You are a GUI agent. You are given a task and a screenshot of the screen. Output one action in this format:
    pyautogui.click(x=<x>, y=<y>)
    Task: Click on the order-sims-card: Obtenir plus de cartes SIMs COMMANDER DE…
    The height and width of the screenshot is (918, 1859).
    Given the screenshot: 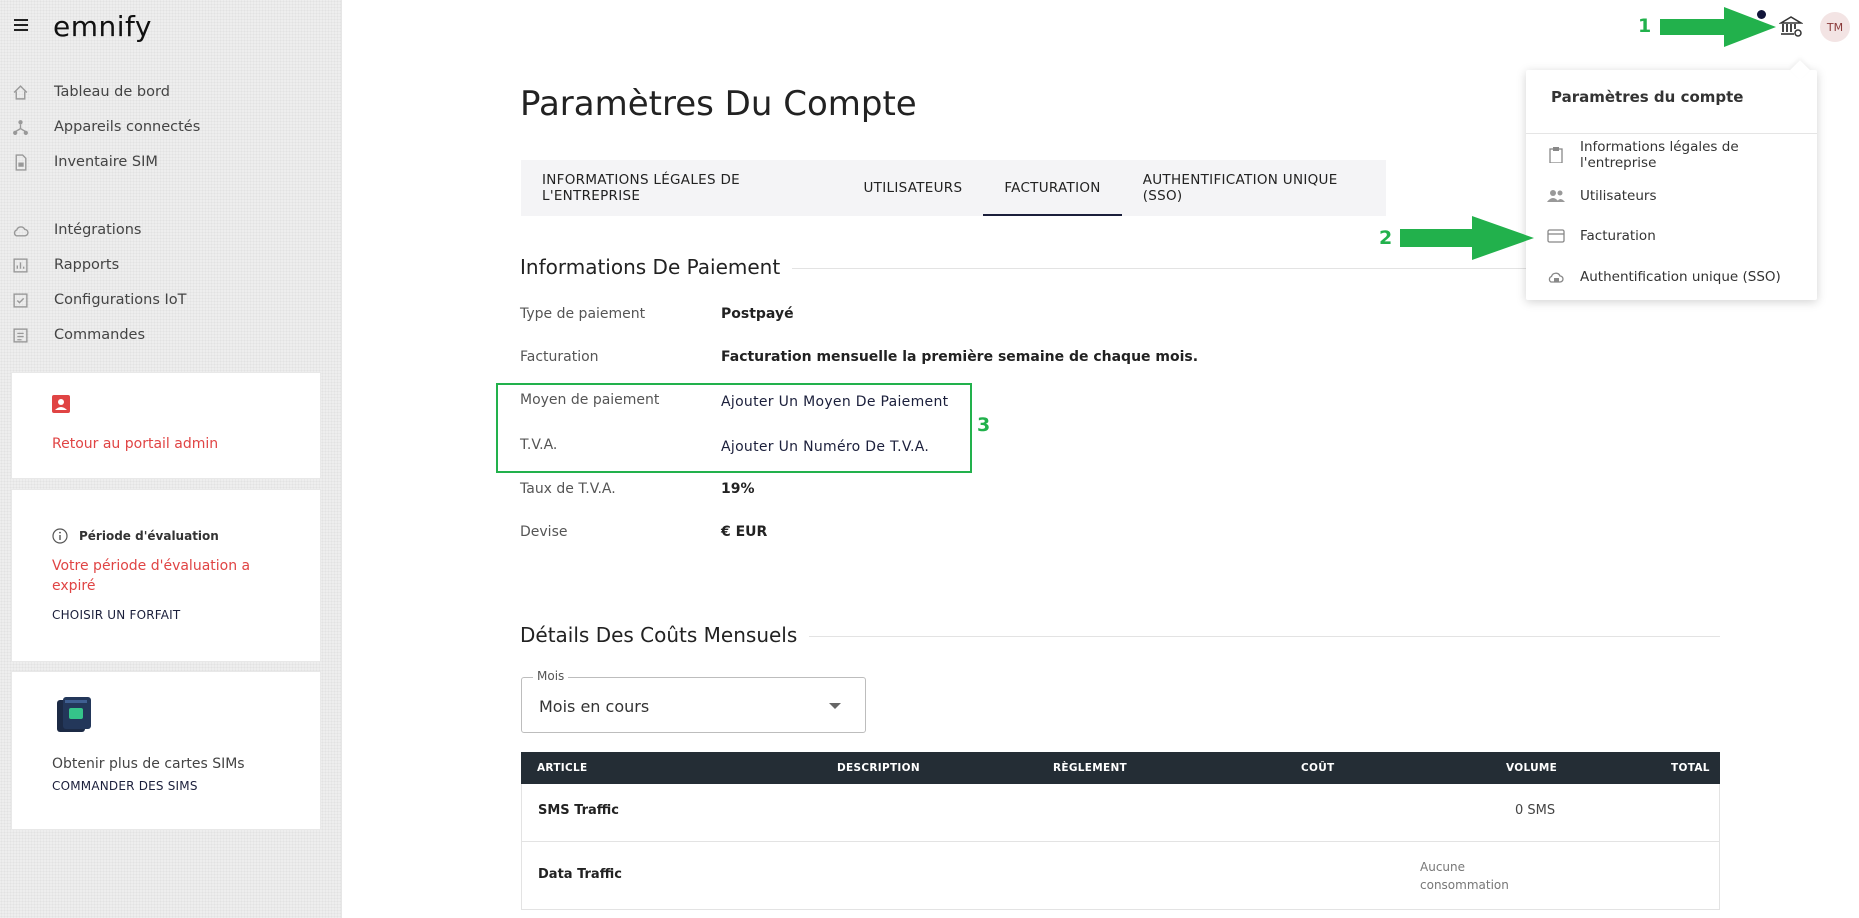 What is the action you would take?
    pyautogui.click(x=166, y=750)
    